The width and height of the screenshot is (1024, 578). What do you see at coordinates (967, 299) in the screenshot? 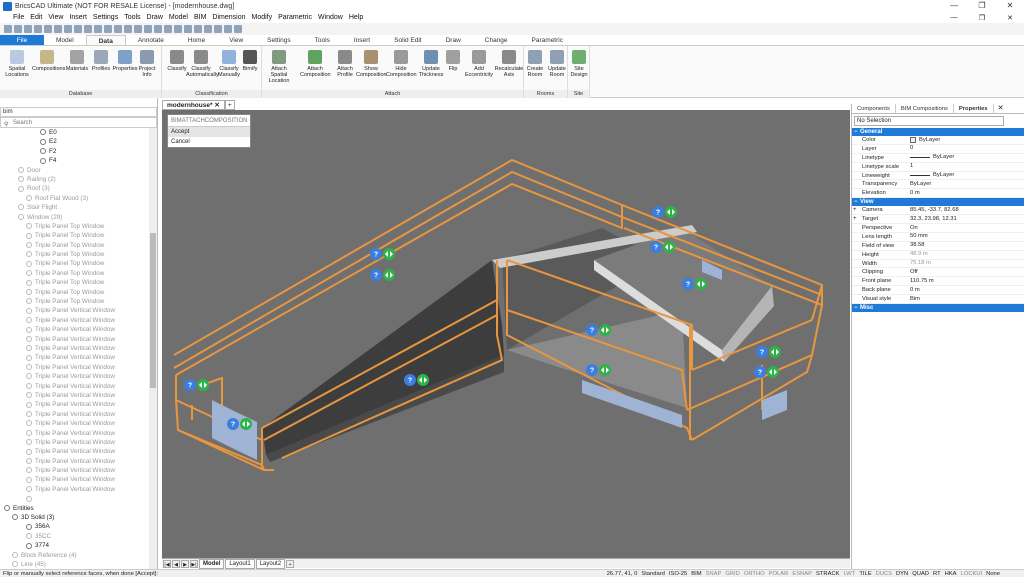
I see `property-value: Bim` at bounding box center [967, 299].